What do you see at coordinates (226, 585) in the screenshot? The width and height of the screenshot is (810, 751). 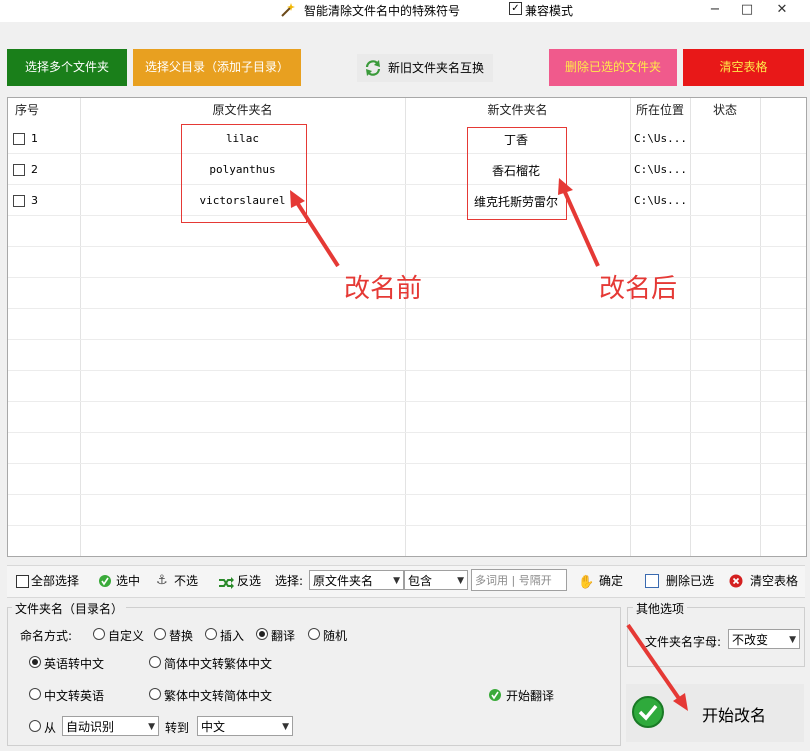 I see `shuffle-icon` at bounding box center [226, 585].